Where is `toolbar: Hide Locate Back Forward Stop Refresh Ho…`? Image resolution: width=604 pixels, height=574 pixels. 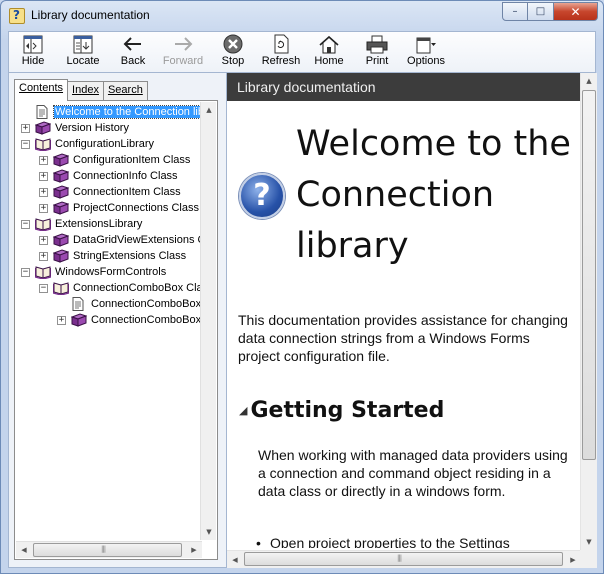 toolbar: Hide Locate Back Forward Stop Refresh Ho… is located at coordinates (302, 52).